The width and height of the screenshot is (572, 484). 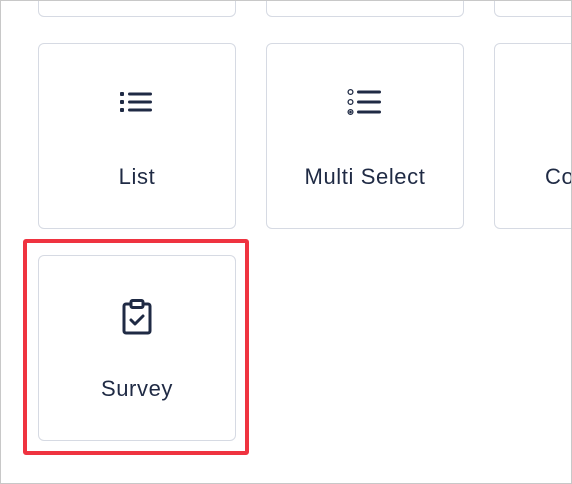 I want to click on field-type-card-list: List, so click(x=137, y=136).